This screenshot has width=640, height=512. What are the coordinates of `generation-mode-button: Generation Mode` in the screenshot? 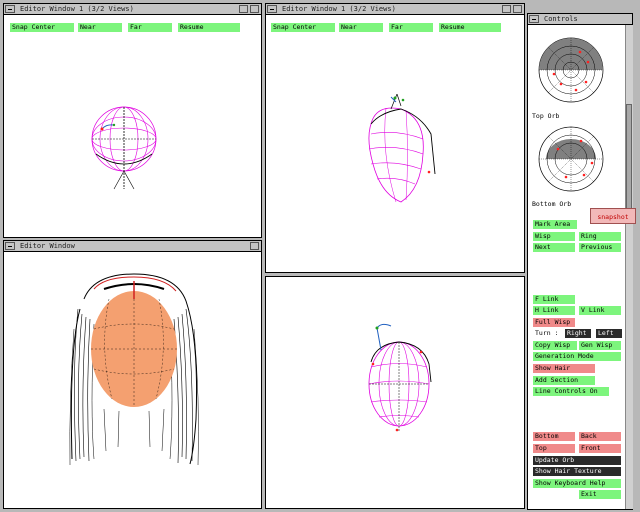 It's located at (577, 356).